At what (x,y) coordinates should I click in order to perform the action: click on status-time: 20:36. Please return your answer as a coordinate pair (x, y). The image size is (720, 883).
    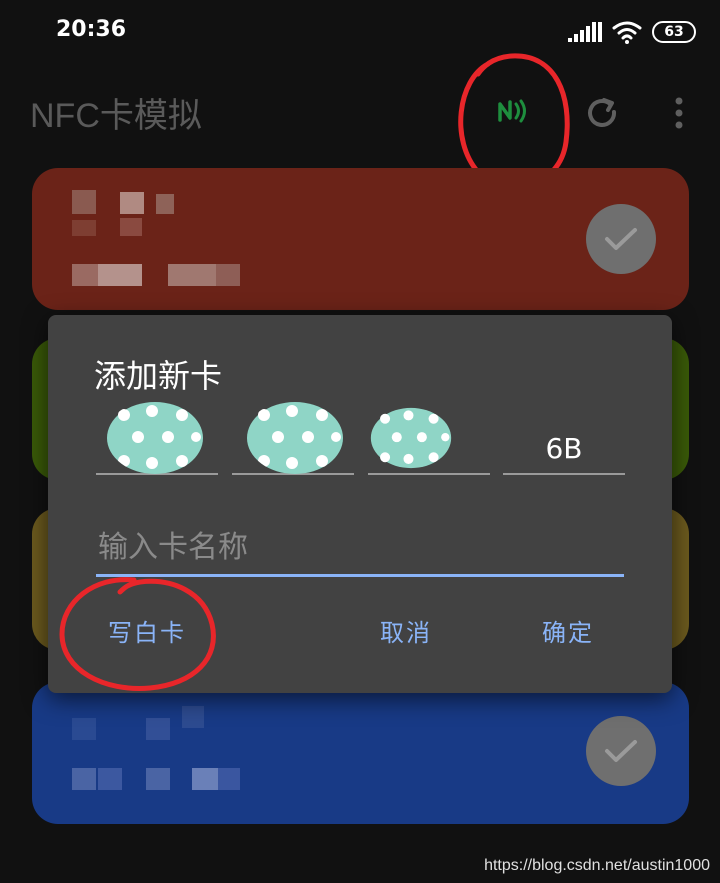
    Looking at the image, I should click on (91, 29).